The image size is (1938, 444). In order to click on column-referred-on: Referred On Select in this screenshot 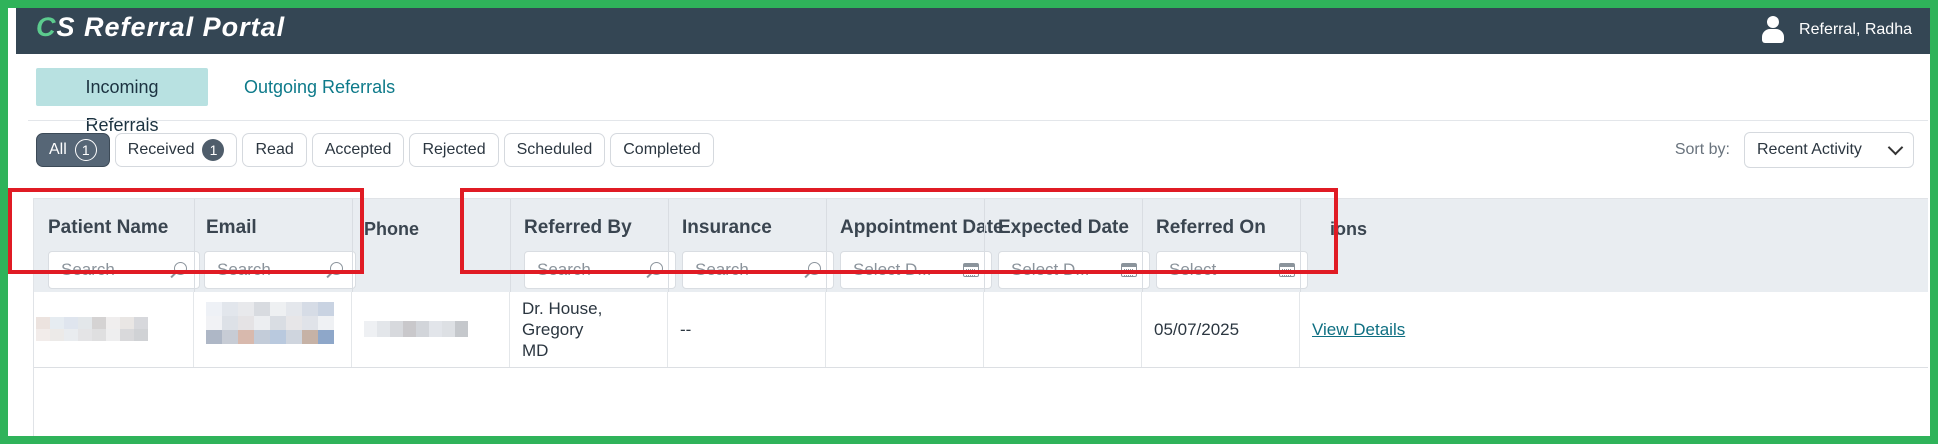, I will do `click(1225, 245)`.